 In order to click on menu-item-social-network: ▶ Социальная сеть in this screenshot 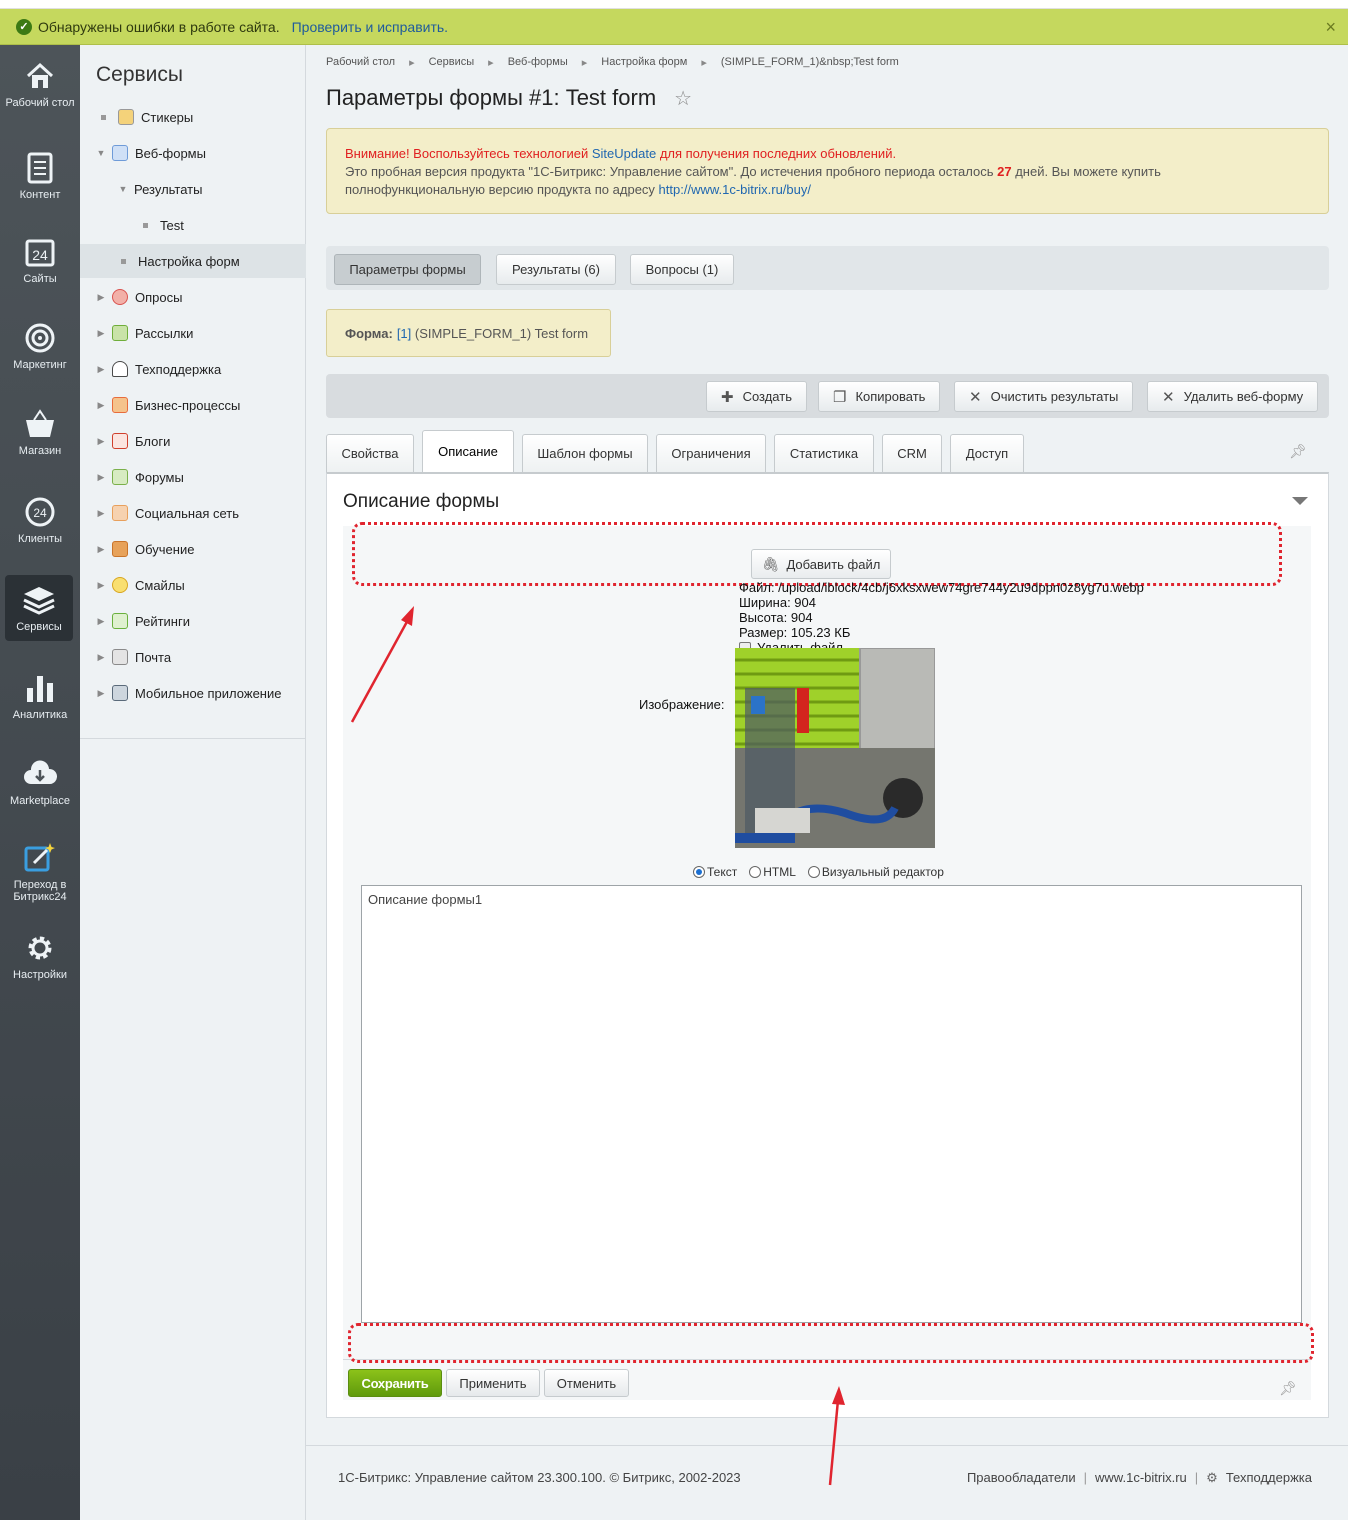, I will do `click(193, 513)`.